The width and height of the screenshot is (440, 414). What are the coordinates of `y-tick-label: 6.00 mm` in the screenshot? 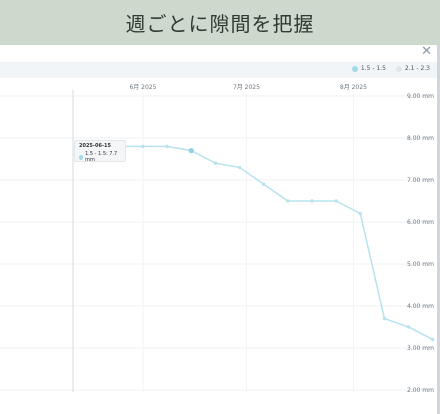 It's located at (420, 222).